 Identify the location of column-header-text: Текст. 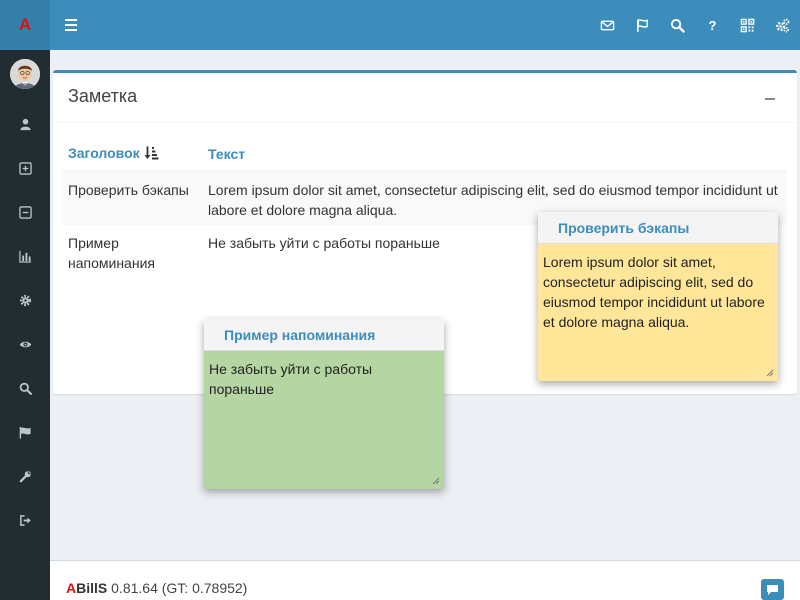
(495, 155).